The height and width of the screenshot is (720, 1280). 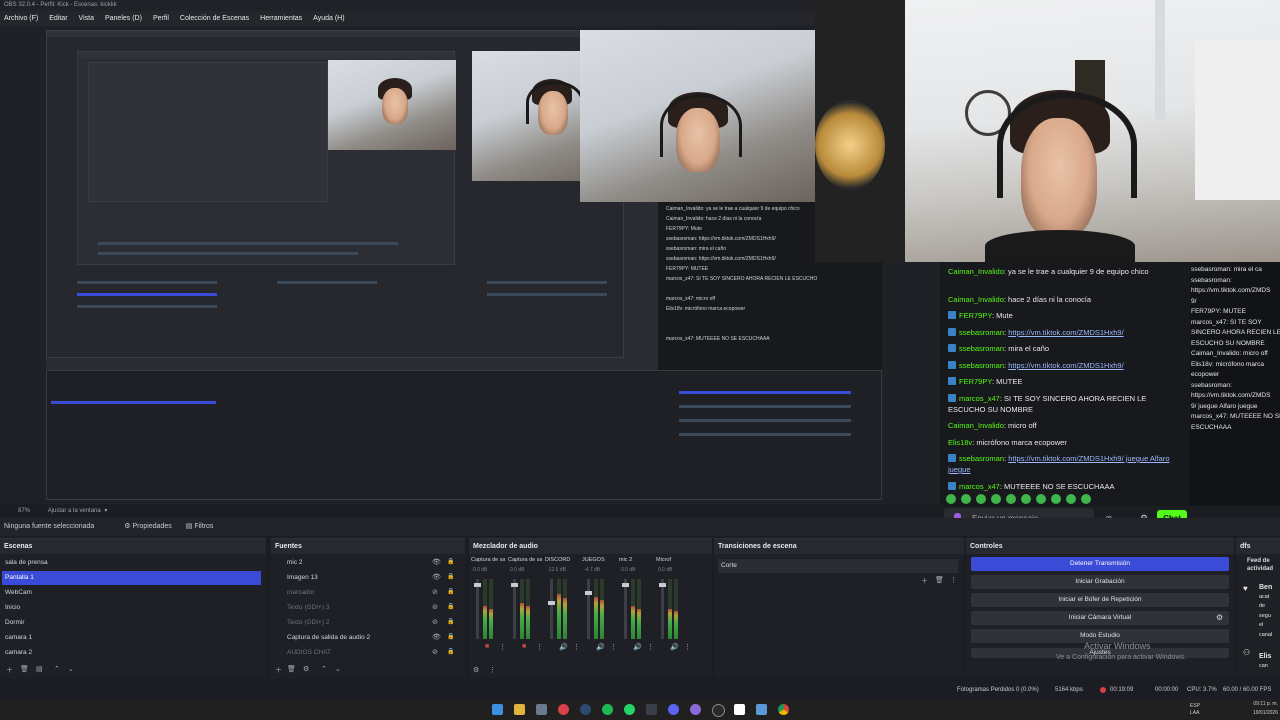 What do you see at coordinates (200, 526) in the screenshot?
I see `filters-button: ▤ Filtros` at bounding box center [200, 526].